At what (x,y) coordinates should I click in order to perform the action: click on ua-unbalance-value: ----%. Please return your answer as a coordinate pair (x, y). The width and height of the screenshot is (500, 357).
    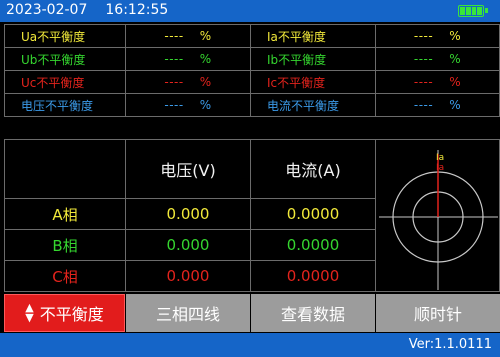
    Looking at the image, I should click on (188, 36).